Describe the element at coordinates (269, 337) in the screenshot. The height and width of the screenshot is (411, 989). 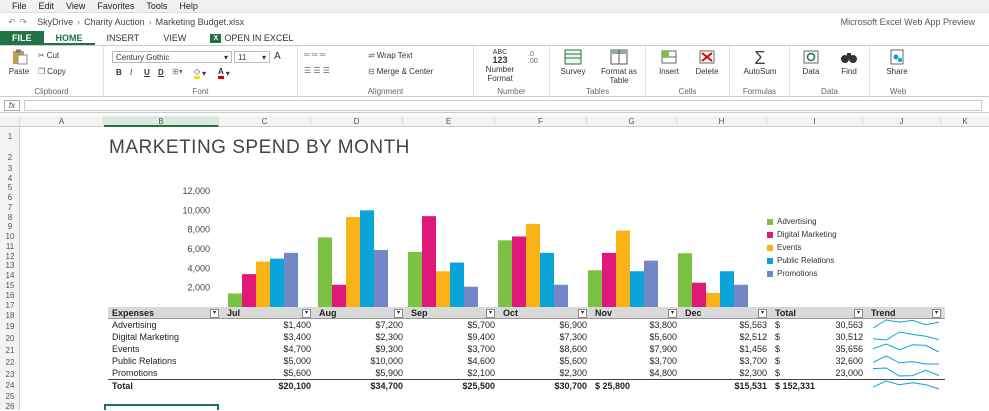
I see `table-cell: $3,400` at that location.